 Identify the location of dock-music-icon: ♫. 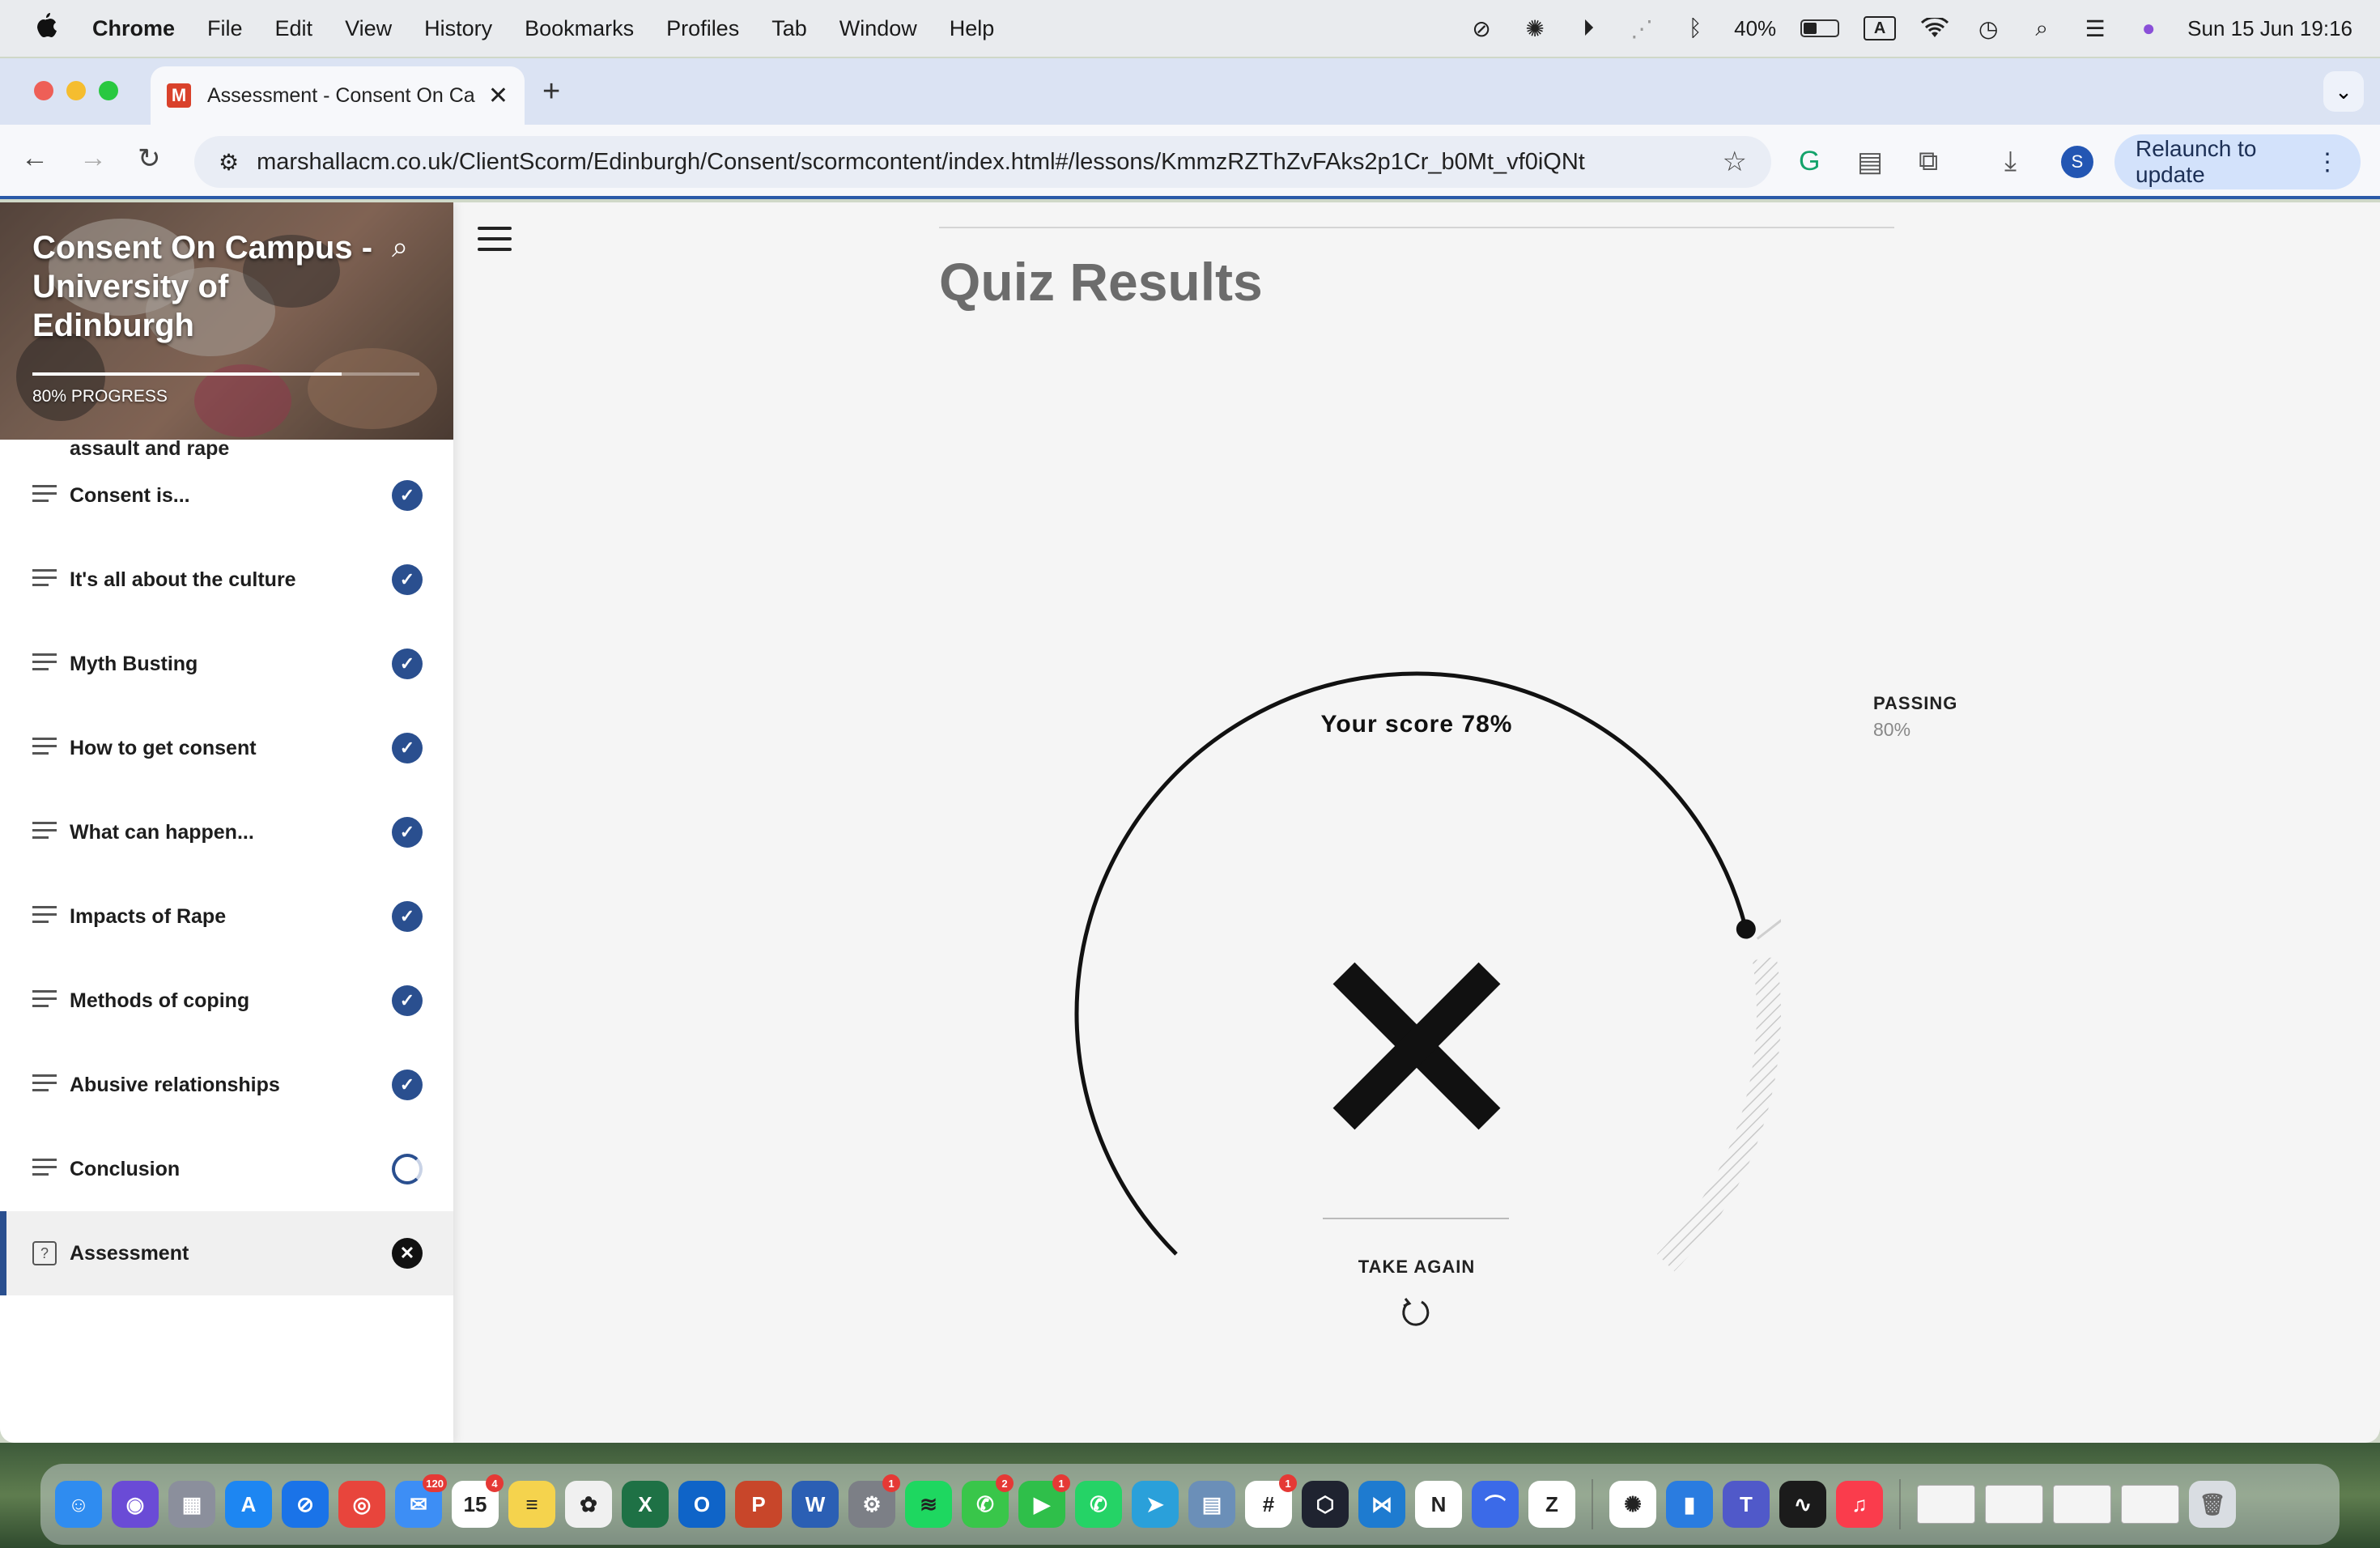
(1859, 1505).